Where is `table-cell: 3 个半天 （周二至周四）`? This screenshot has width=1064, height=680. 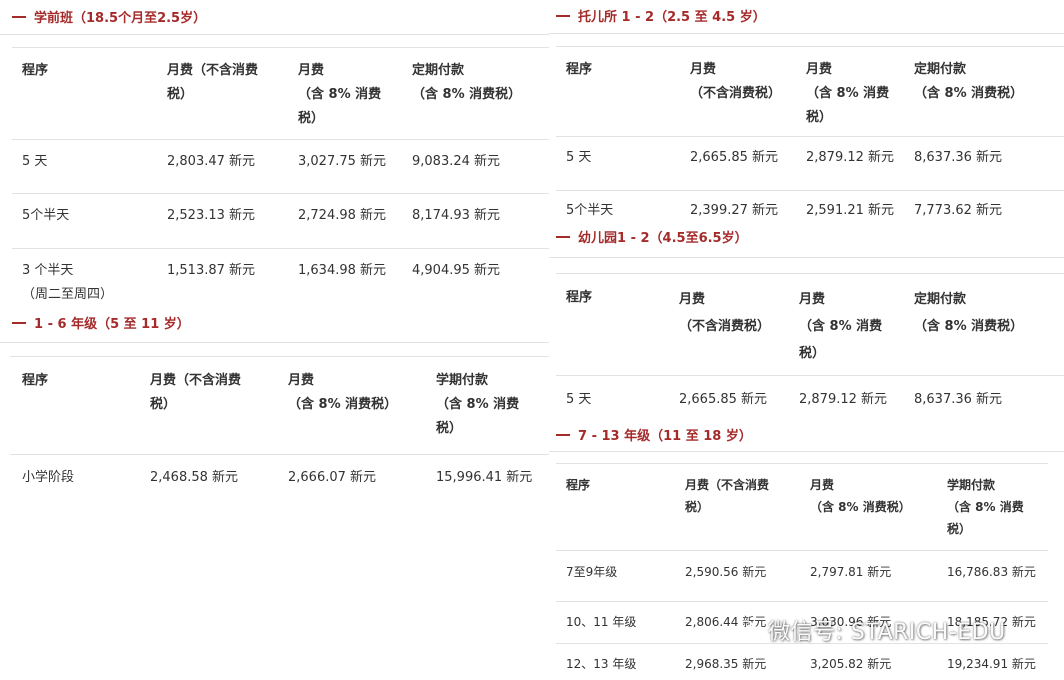
table-cell: 3 个半天 （周二至周四） is located at coordinates (68, 282).